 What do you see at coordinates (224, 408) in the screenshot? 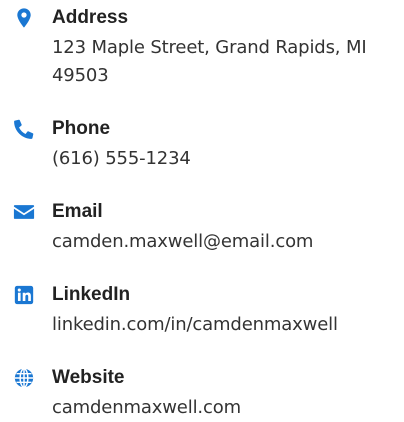
I see `website-link: camdenmaxwell.com` at bounding box center [224, 408].